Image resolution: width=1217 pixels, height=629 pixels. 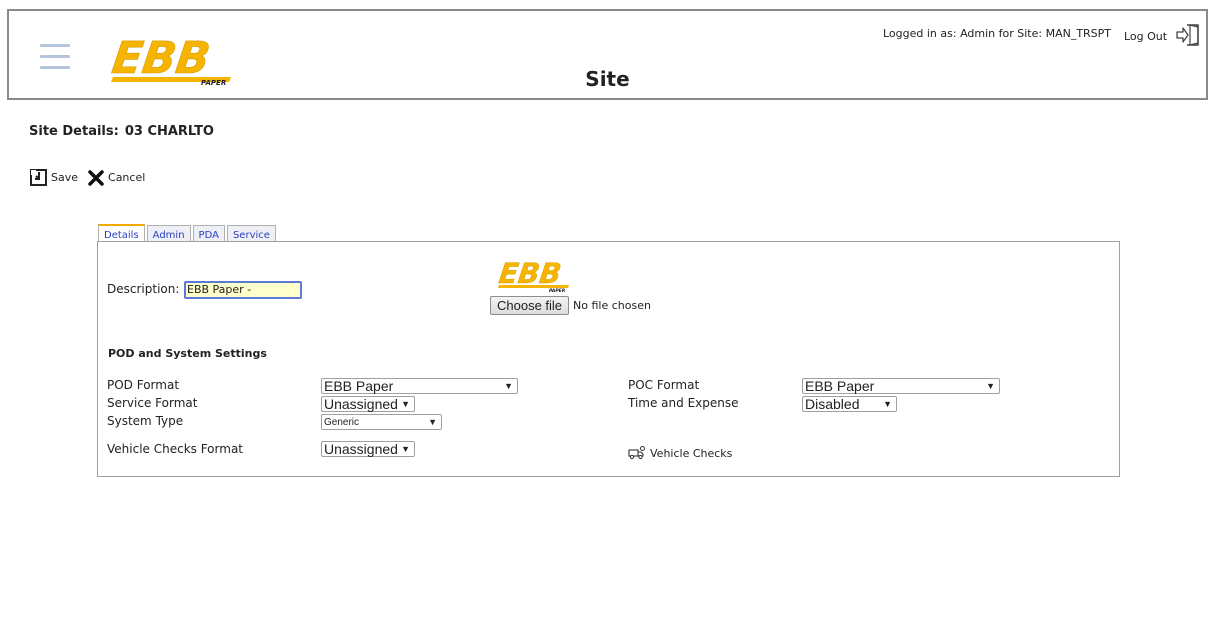 What do you see at coordinates (530, 273) in the screenshot?
I see `svg-text: EBB` at bounding box center [530, 273].